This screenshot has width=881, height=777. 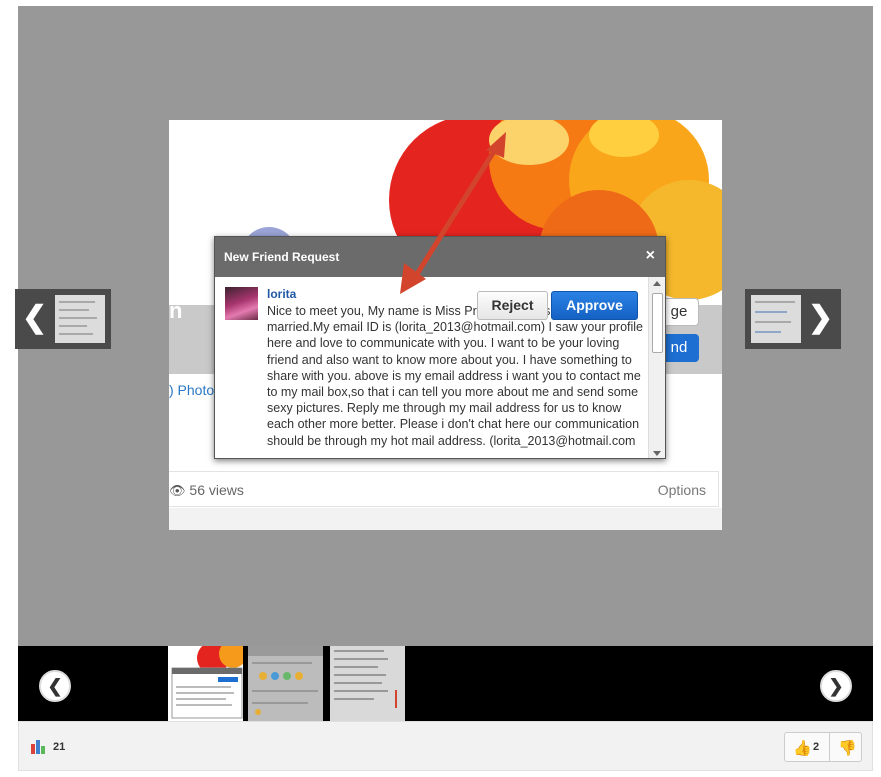 I want to click on reject-button: Reject, so click(x=512, y=305).